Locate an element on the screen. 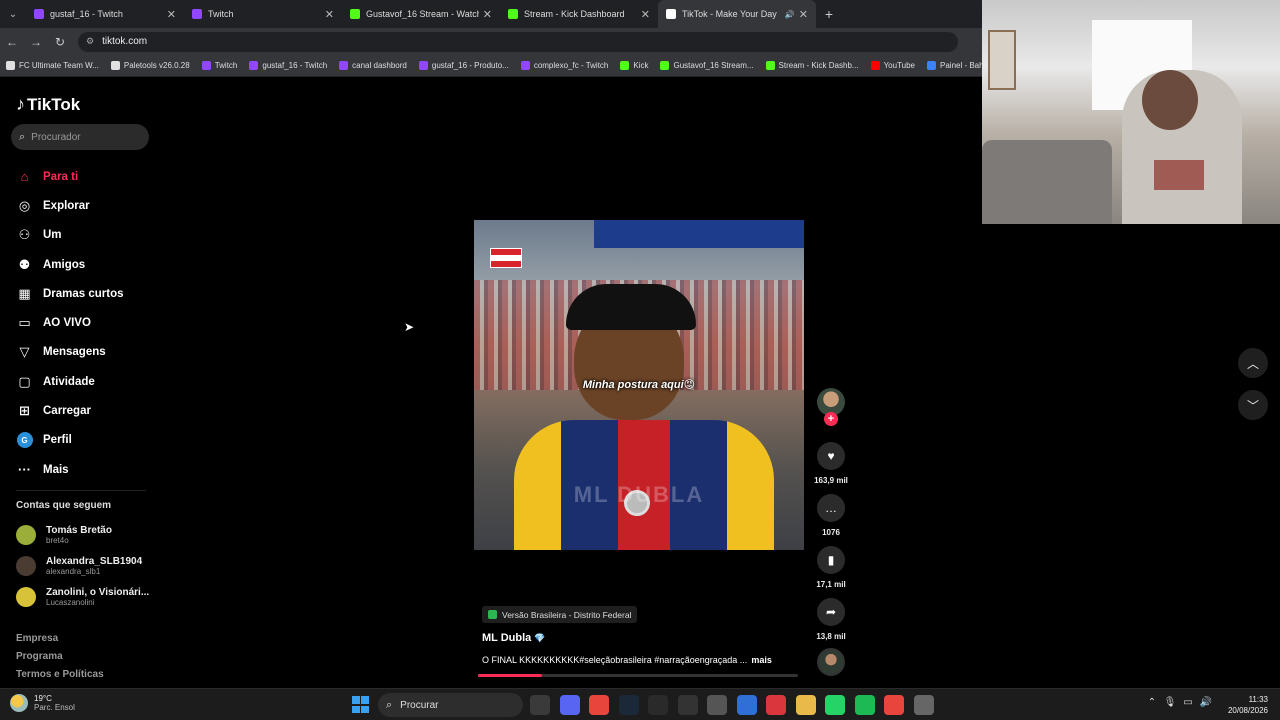  url-input: ⚙ tiktok.com is located at coordinates (518, 41).